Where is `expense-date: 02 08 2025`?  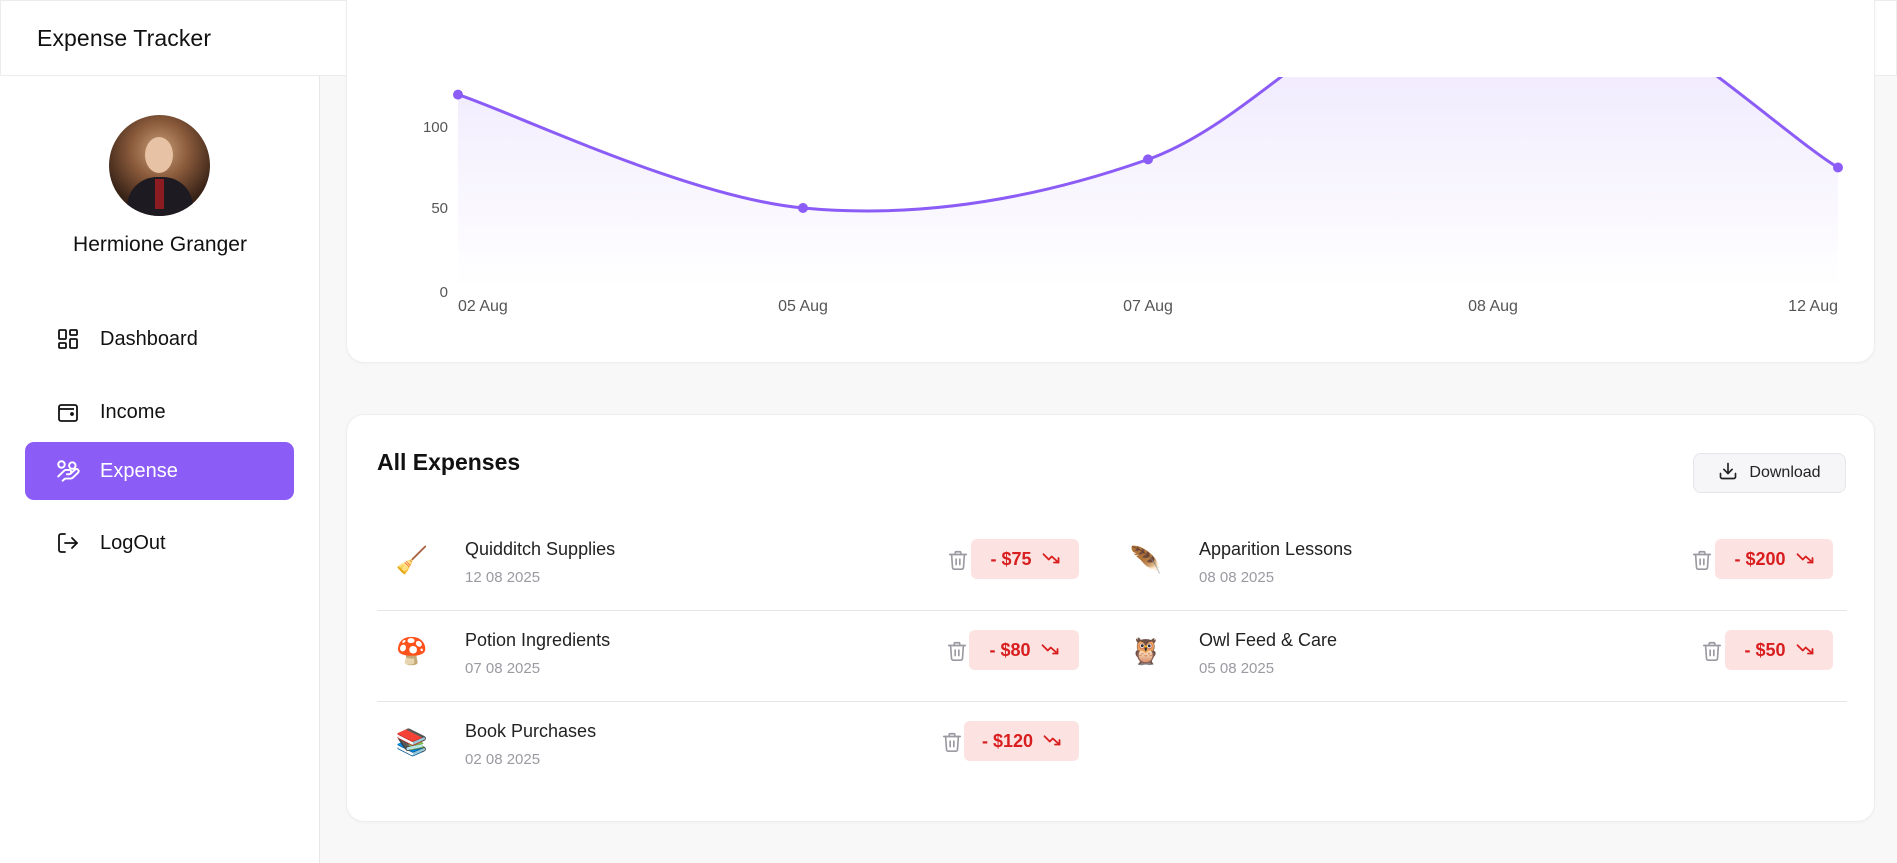
expense-date: 02 08 2025 is located at coordinates (503, 759).